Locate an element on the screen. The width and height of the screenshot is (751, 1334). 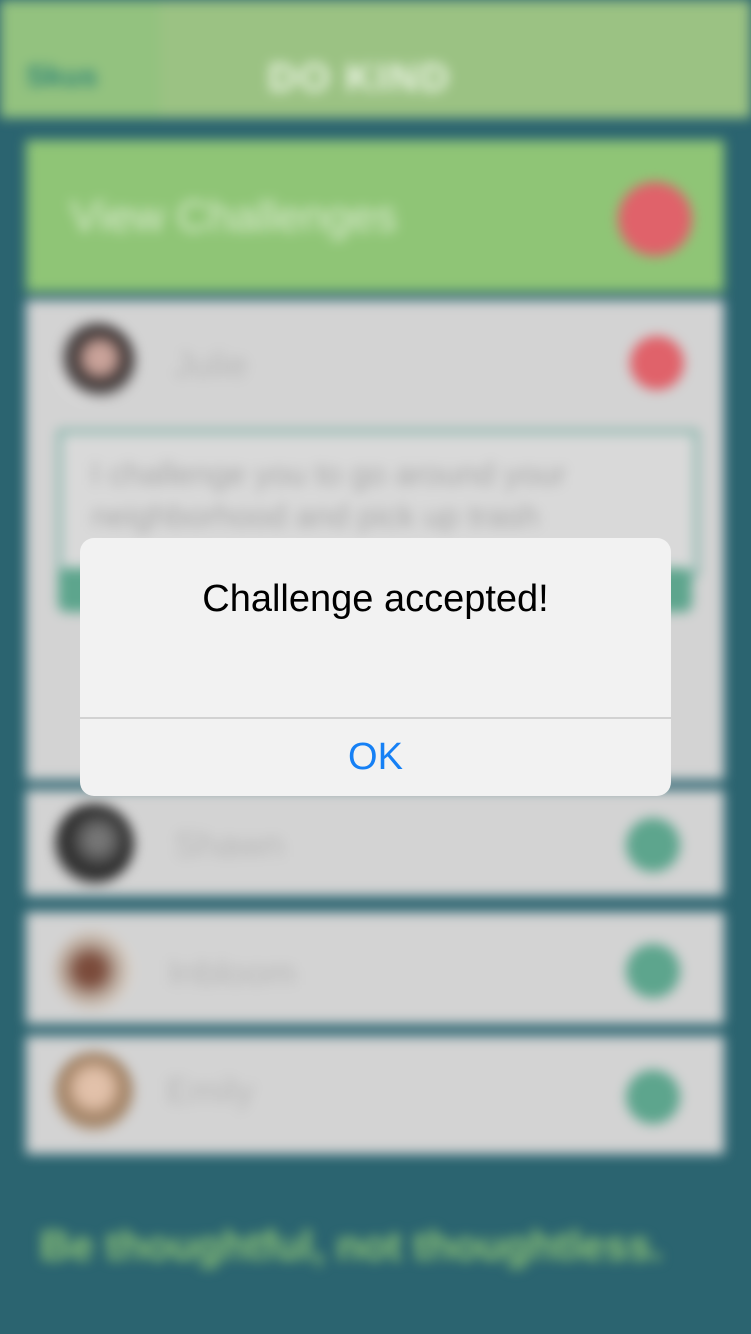
navbar: Skus DO KIND is located at coordinates (375, 59).